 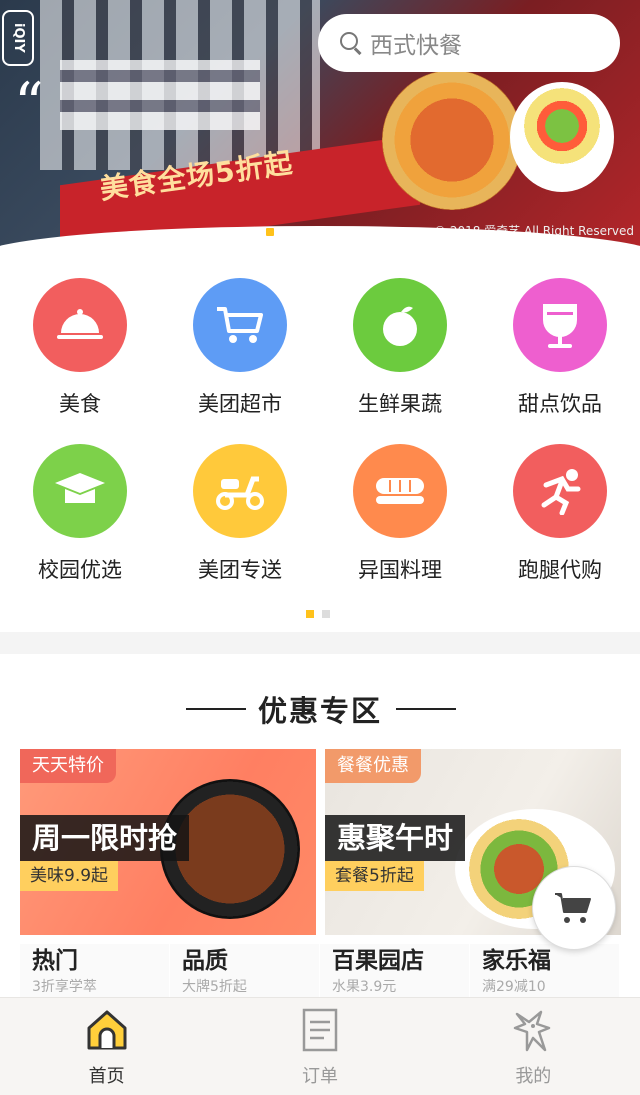 What do you see at coordinates (106, 1076) in the screenshot?
I see `tab-label: 首页` at bounding box center [106, 1076].